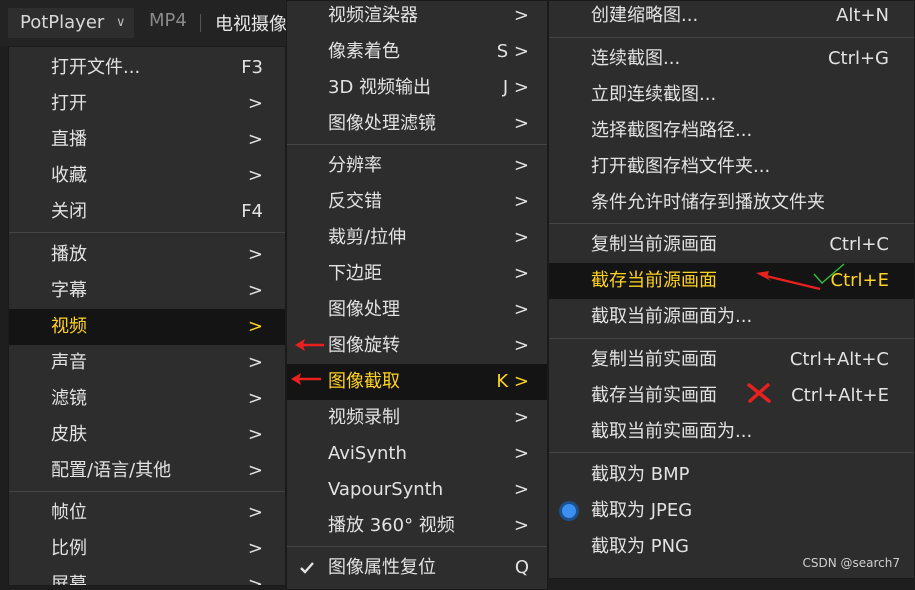  I want to click on menu-item-label: 3D 视频输出, so click(380, 87).